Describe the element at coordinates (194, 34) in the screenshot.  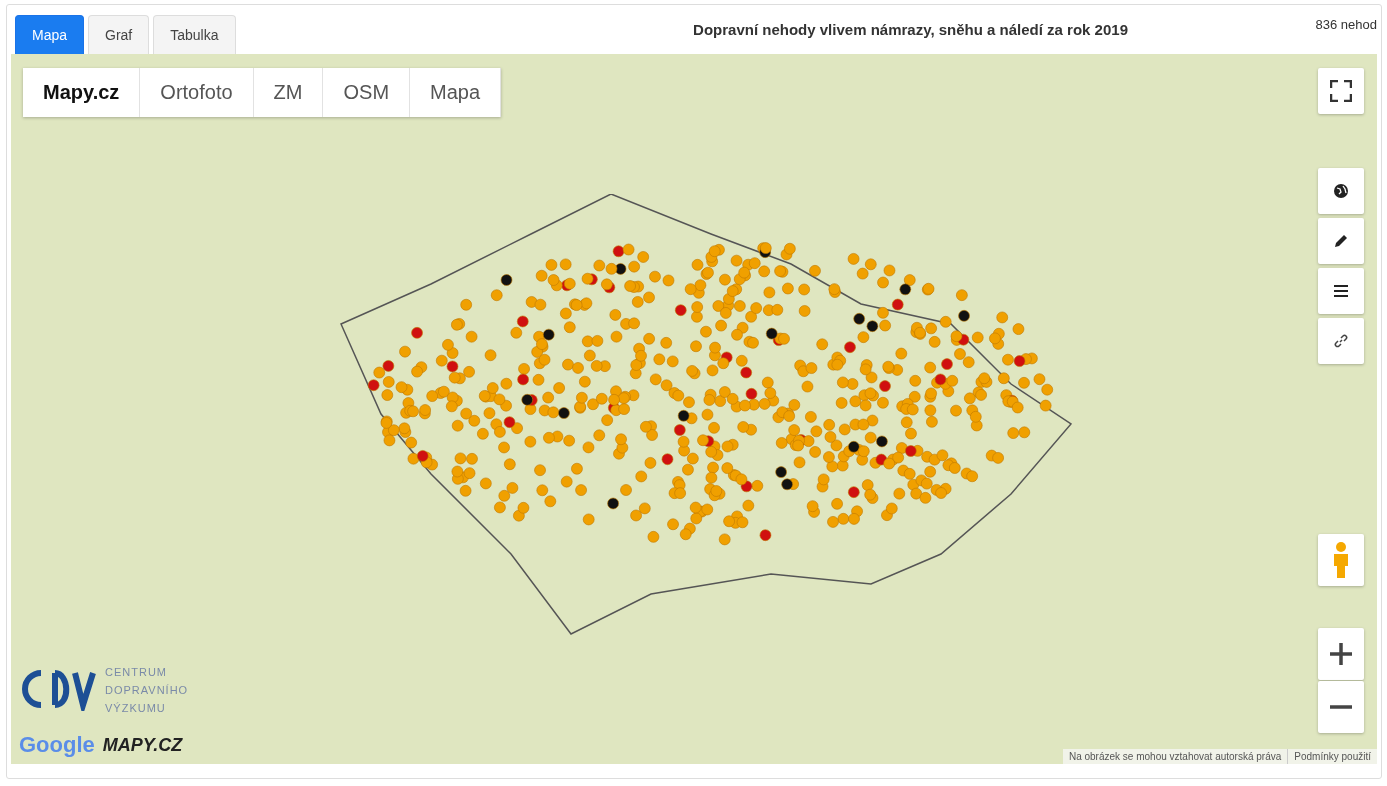
I see `view-tab: Tabulka` at that location.